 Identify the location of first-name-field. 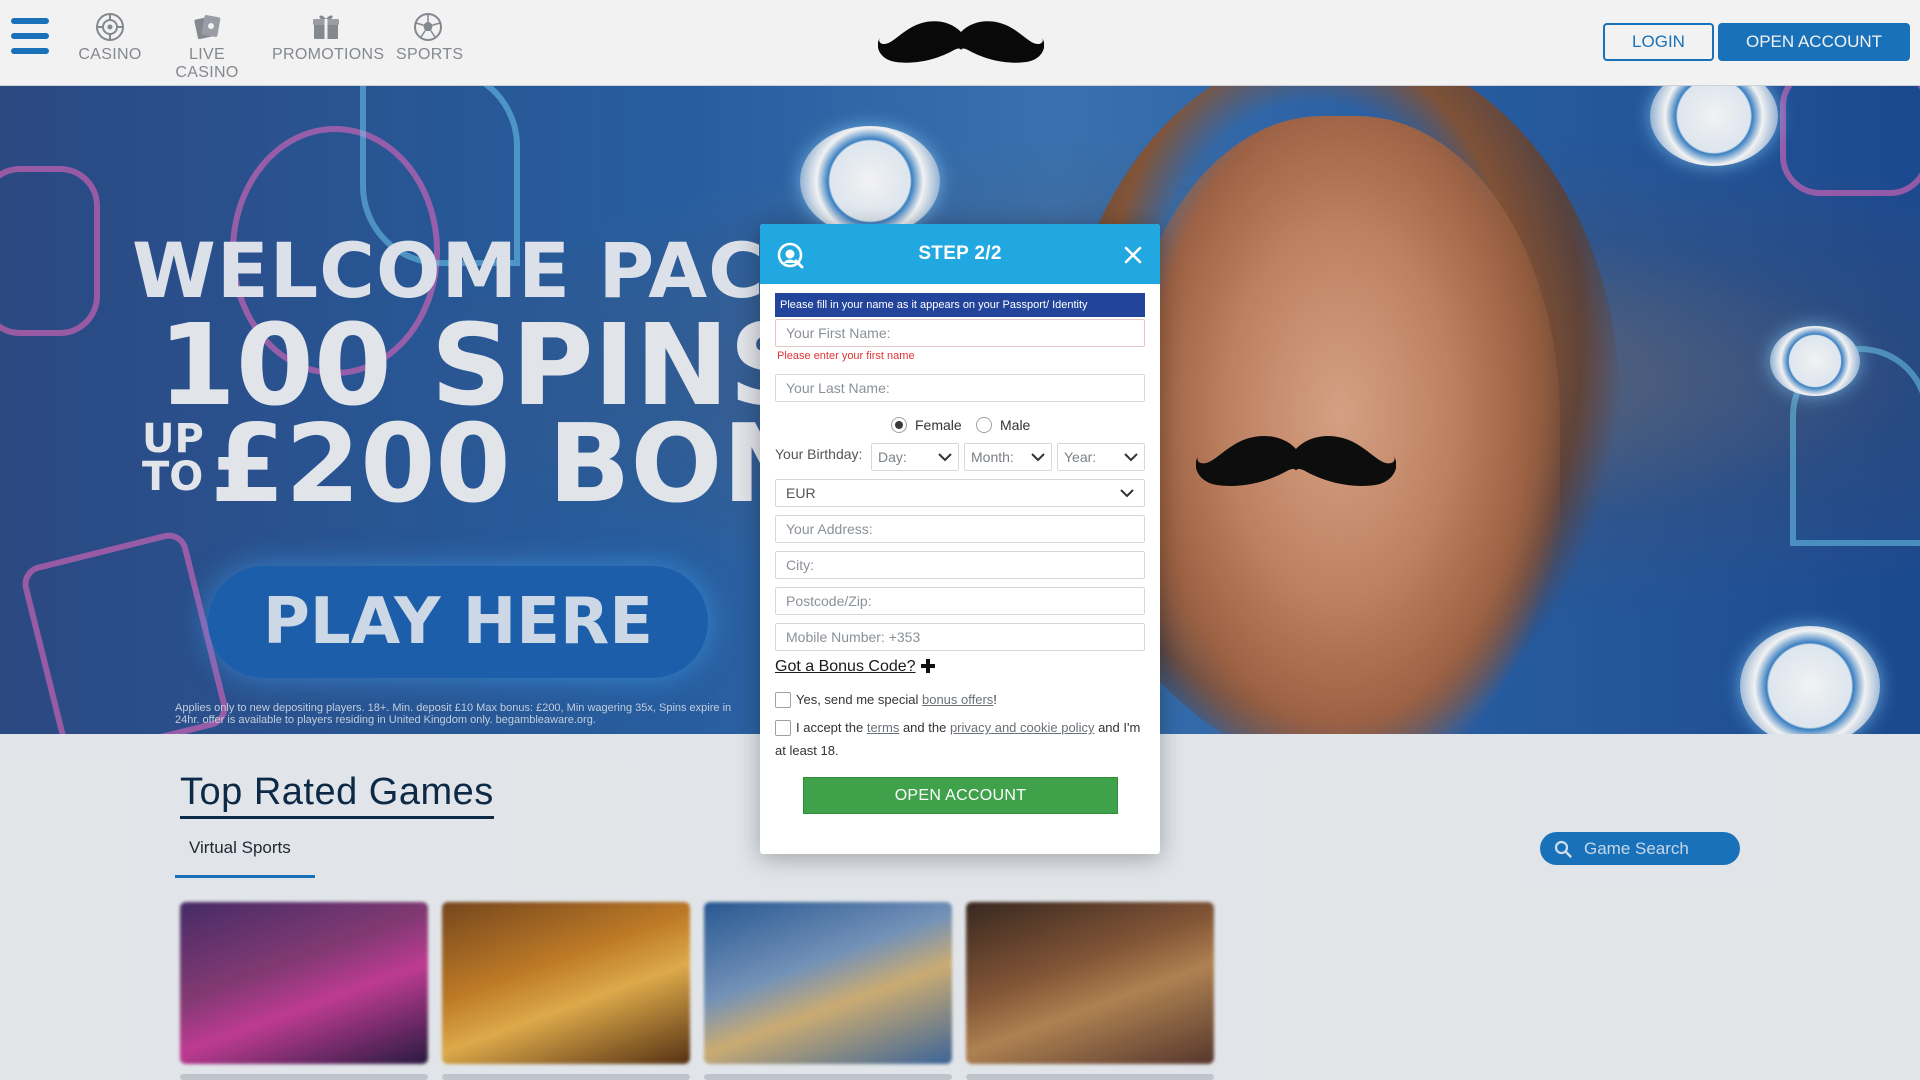
(960, 333).